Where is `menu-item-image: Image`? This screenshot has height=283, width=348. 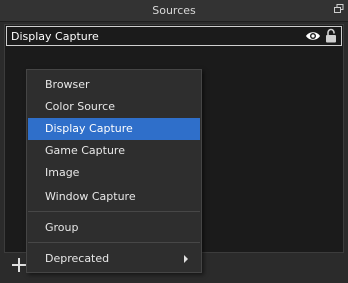 menu-item-image: Image is located at coordinates (114, 173).